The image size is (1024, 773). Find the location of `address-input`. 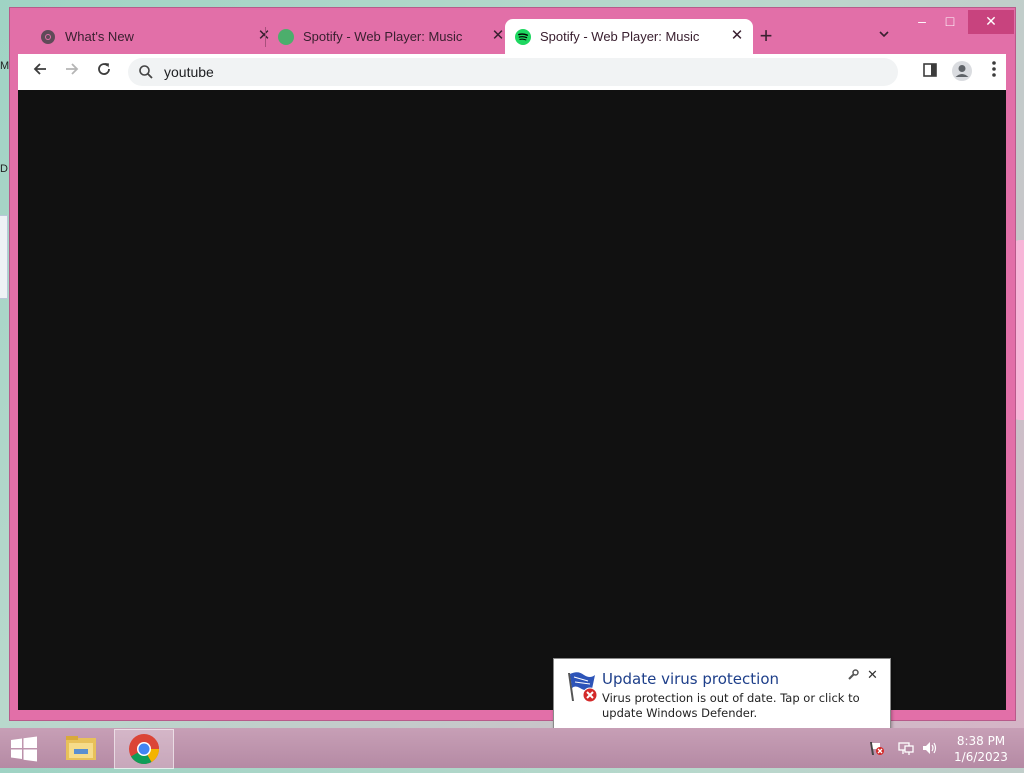

address-input is located at coordinates (514, 72).